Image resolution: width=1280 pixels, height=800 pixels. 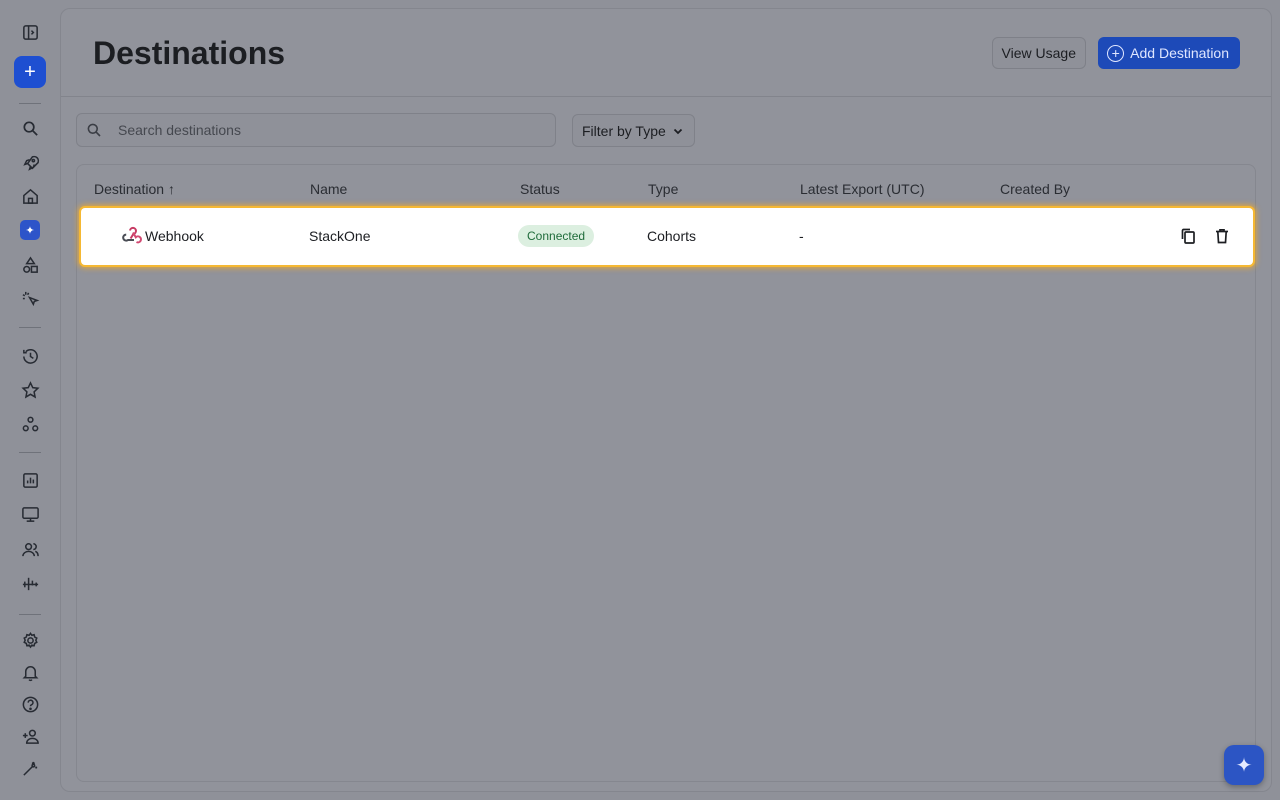 I want to click on ai-assistant-fab: ✦, so click(x=1244, y=765).